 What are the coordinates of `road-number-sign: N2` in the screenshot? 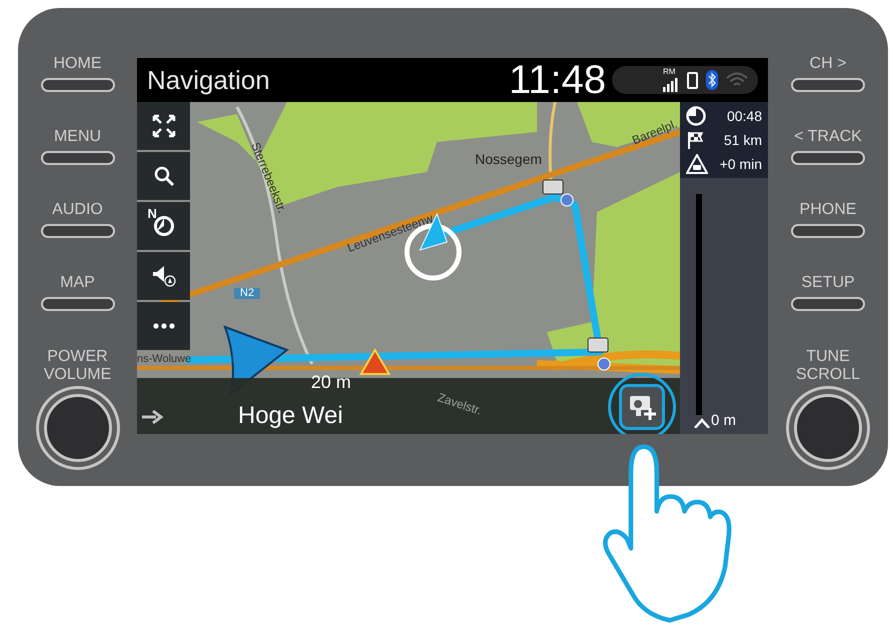 It's located at (247, 293).